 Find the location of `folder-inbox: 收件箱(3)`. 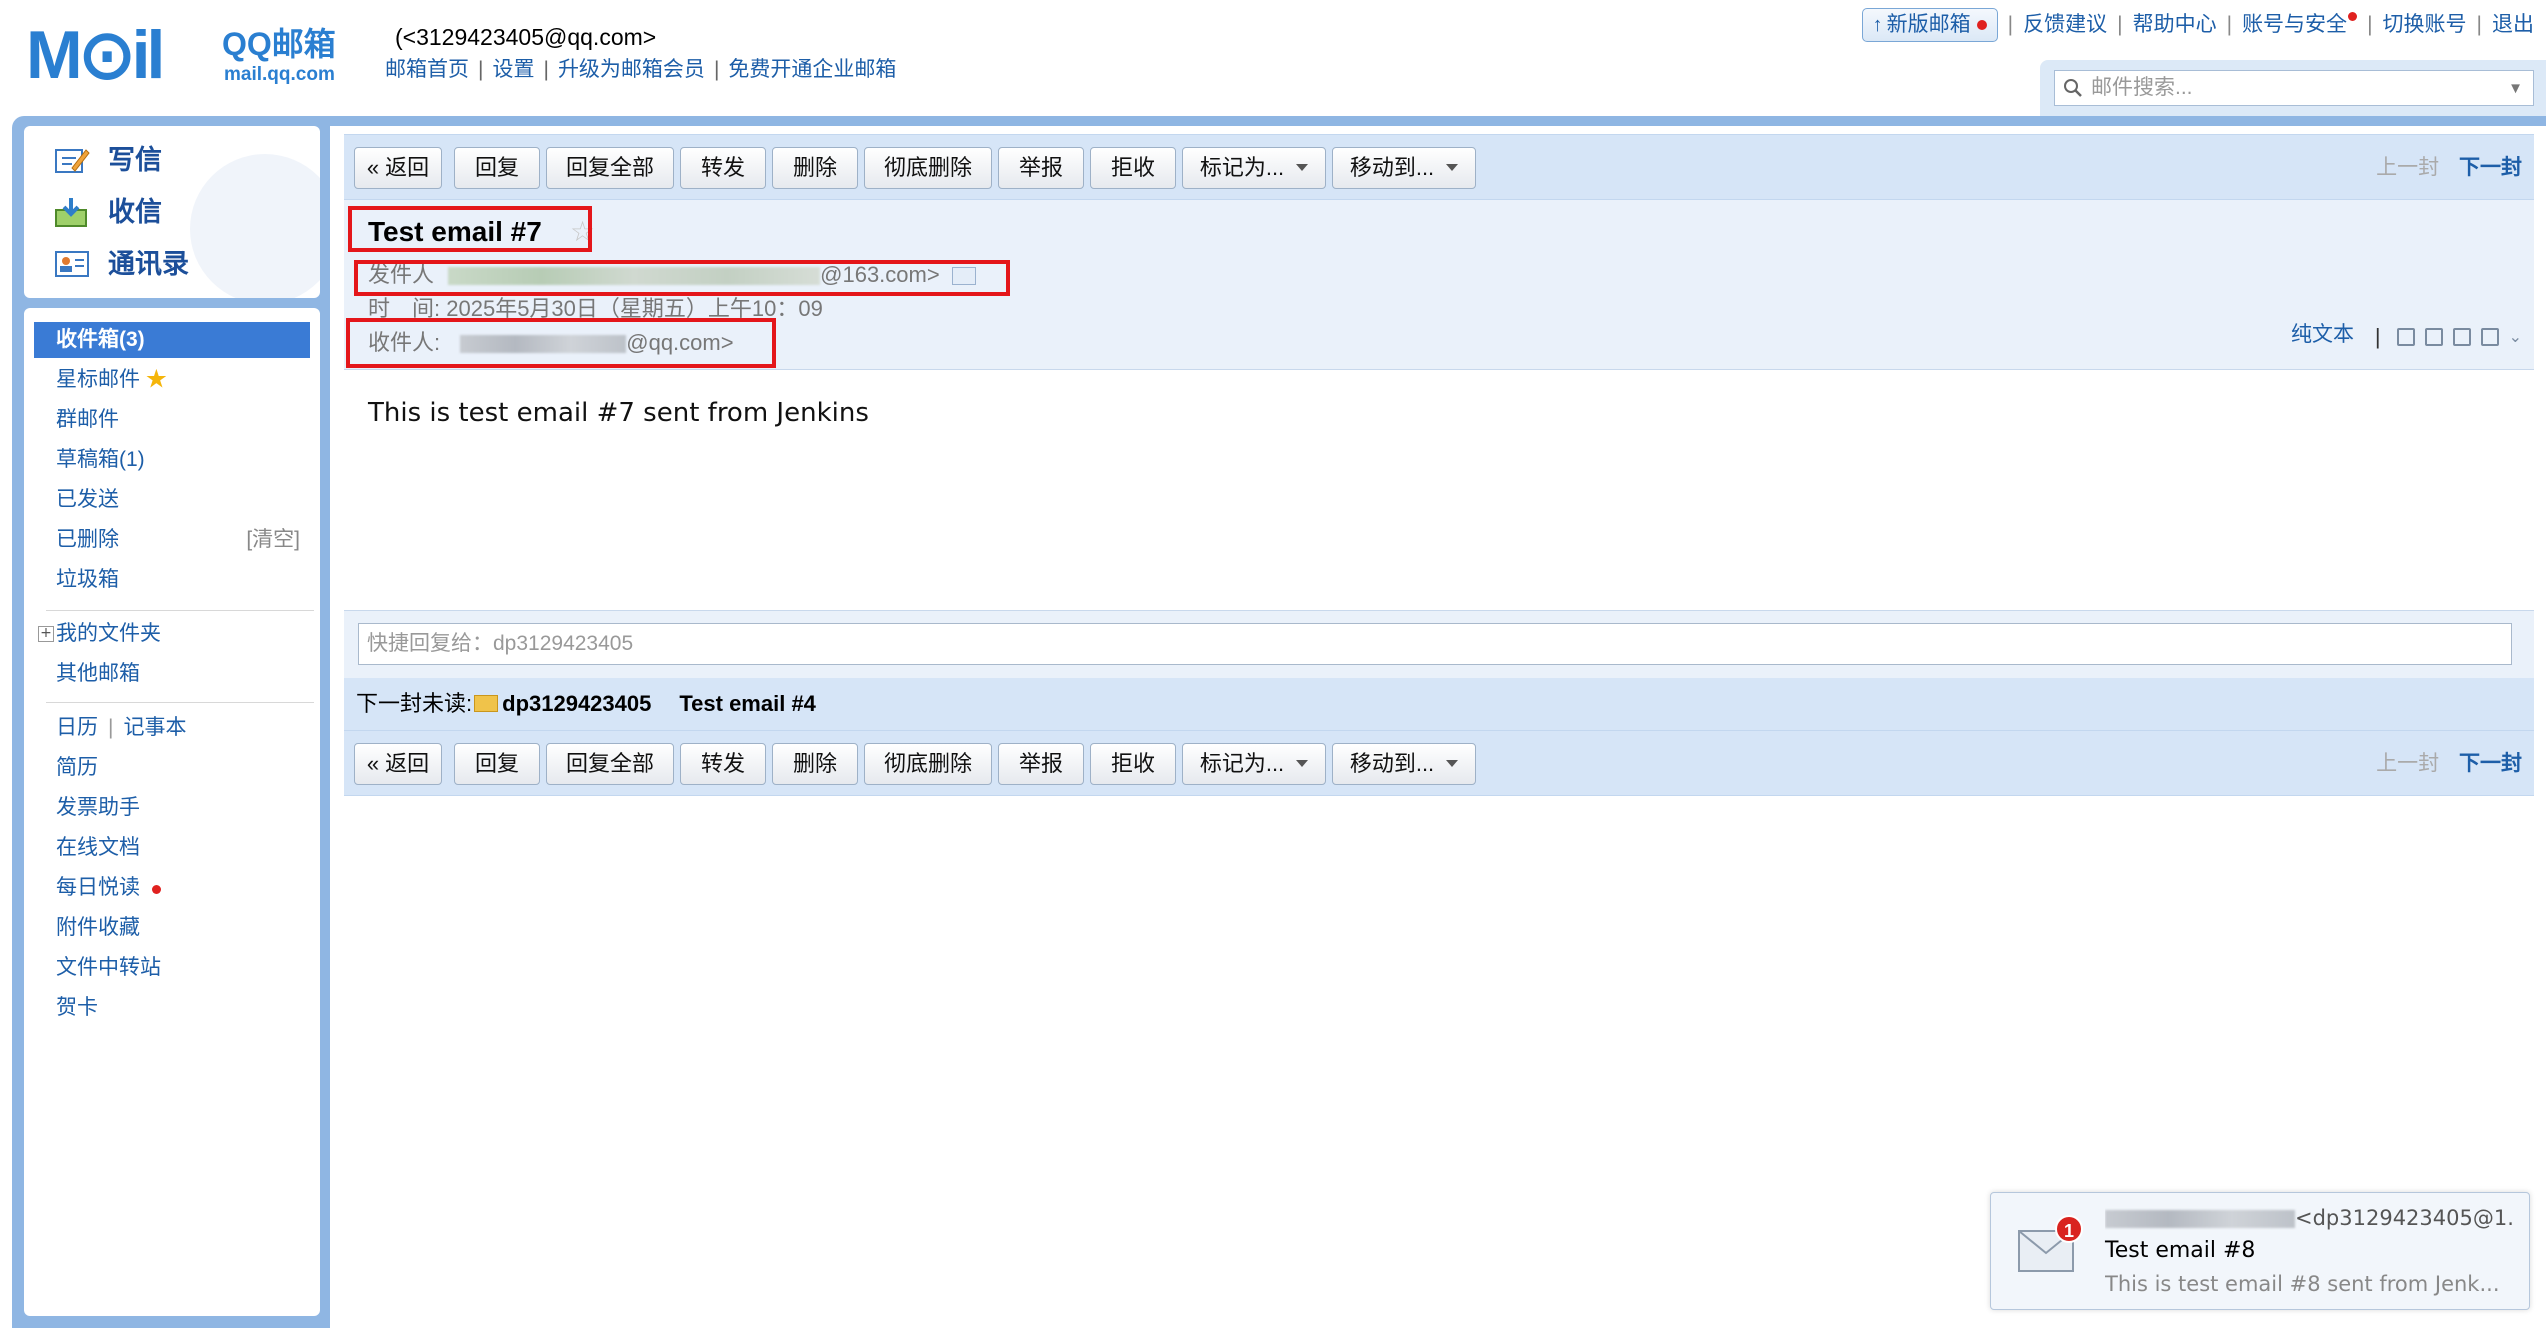

folder-inbox: 收件箱(3) is located at coordinates (172, 340).